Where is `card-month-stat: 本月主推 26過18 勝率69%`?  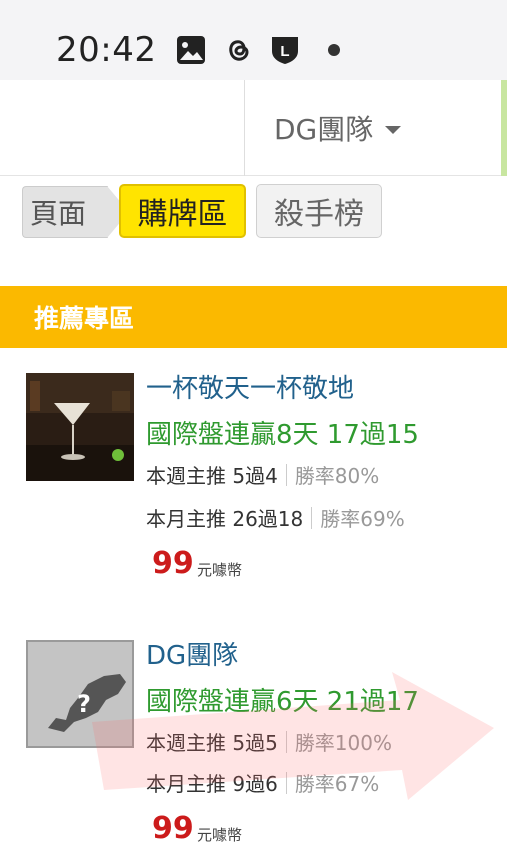
card-month-stat: 本月主推 26過18 勝率69% is located at coordinates (275, 517).